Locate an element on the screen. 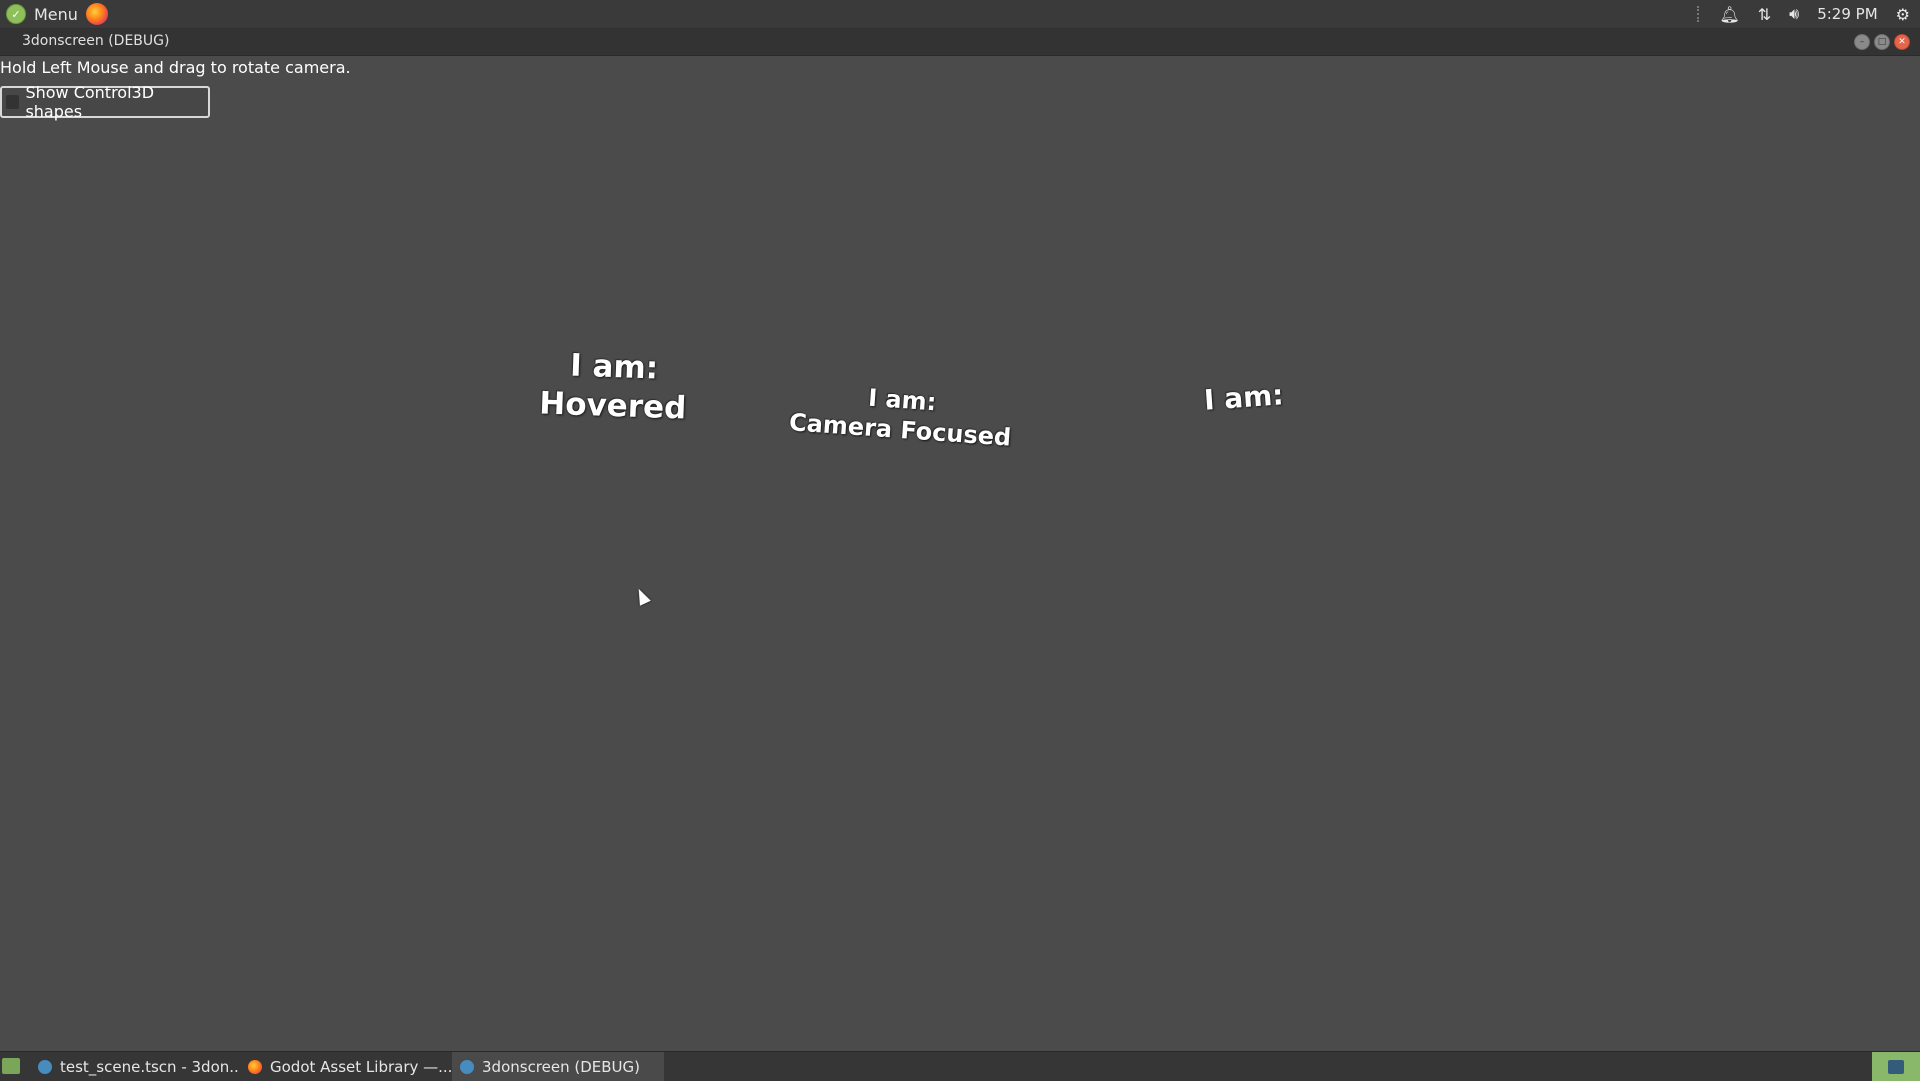  task-label: 3donscreen (DEBUG) is located at coordinates (561, 1066).